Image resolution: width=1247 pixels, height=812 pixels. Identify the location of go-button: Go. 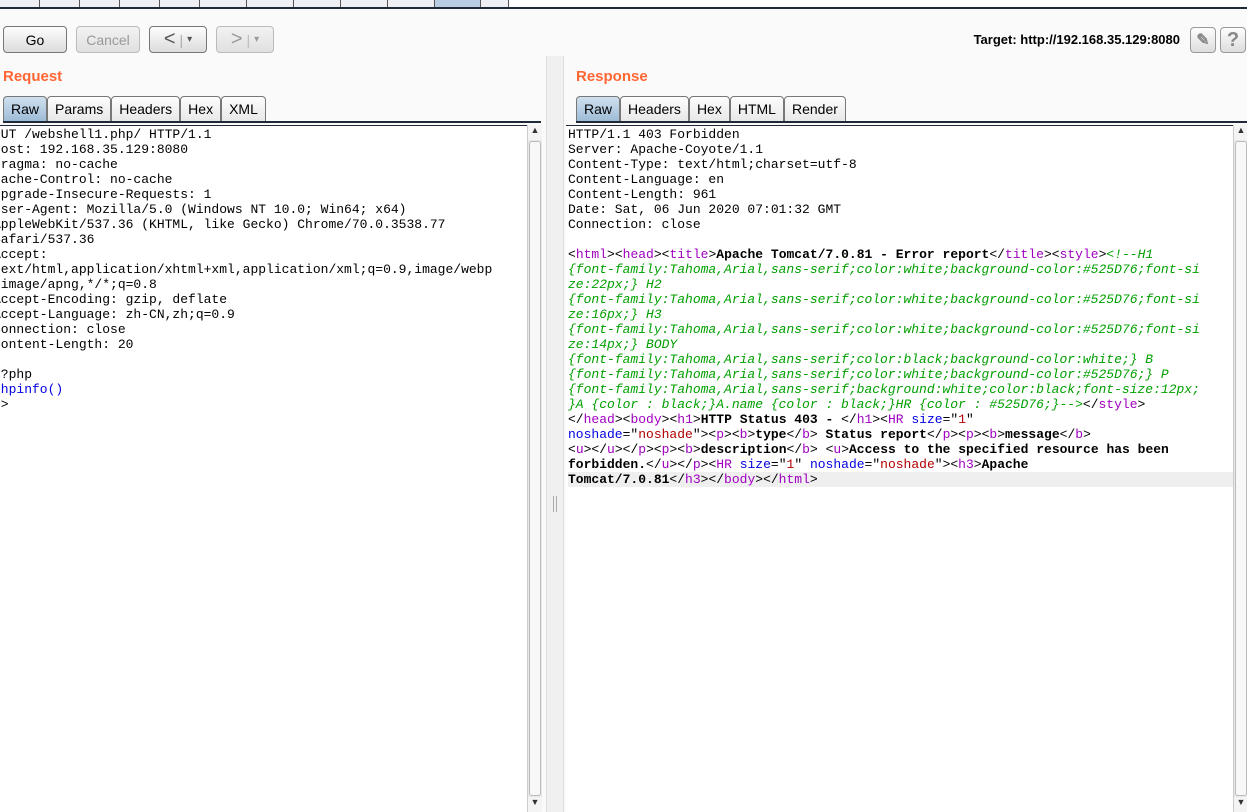
(35, 39).